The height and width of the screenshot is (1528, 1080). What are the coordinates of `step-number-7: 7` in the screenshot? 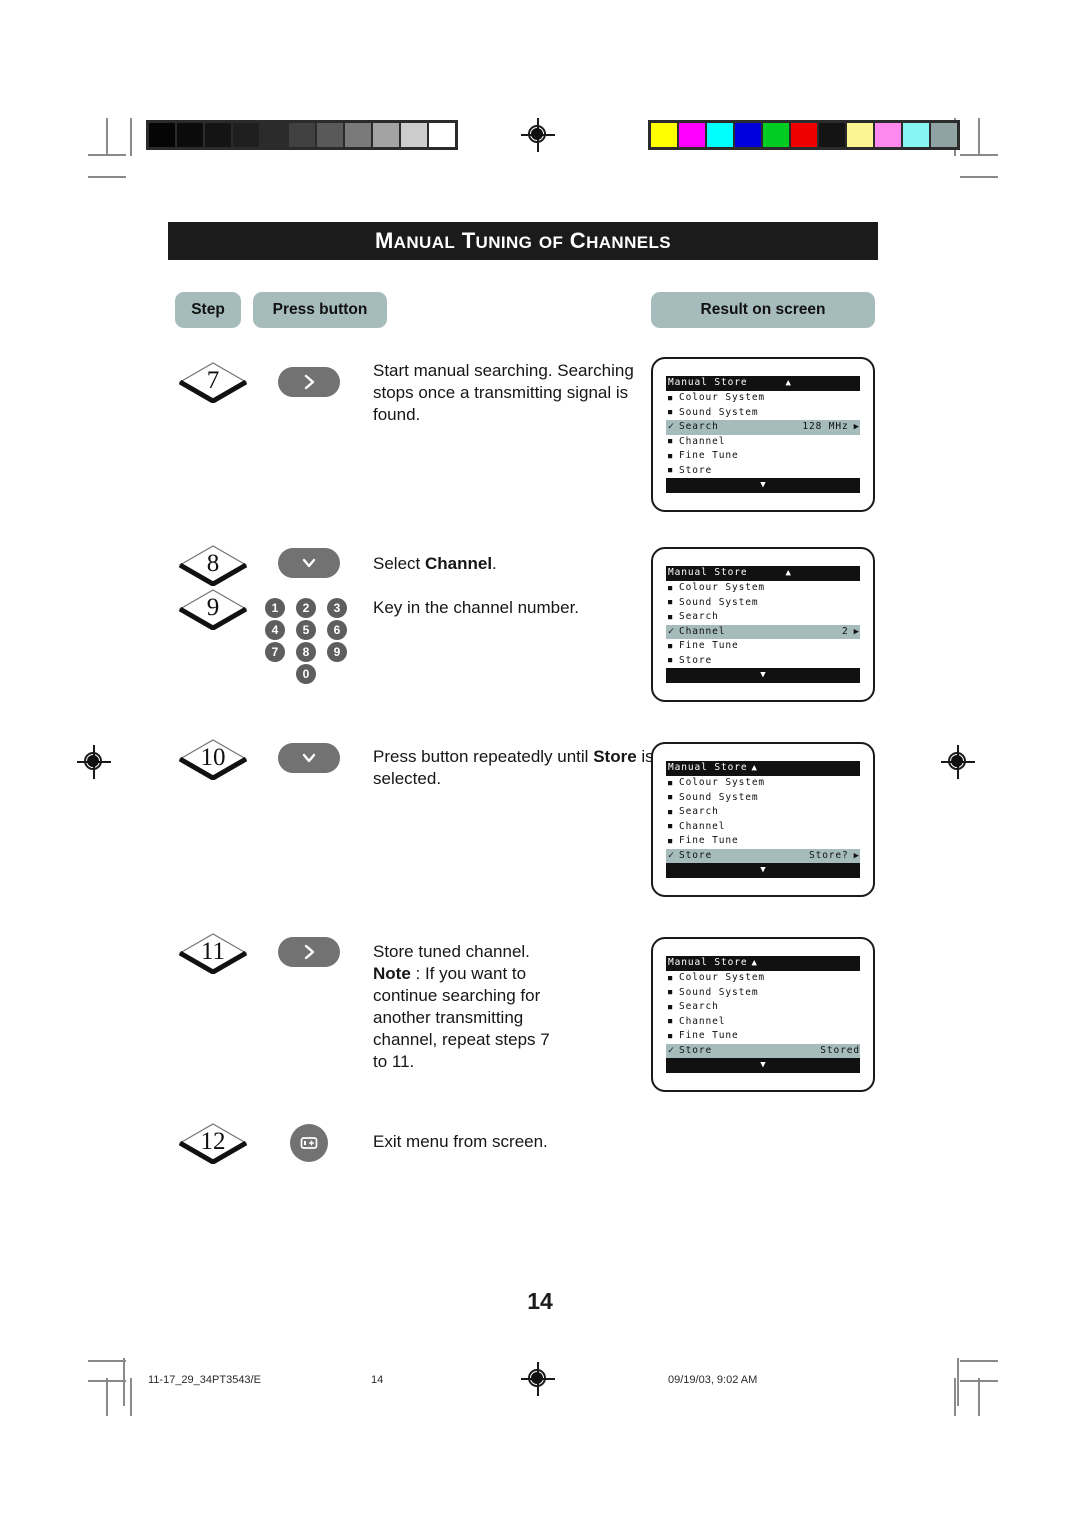 It's located at (213, 380).